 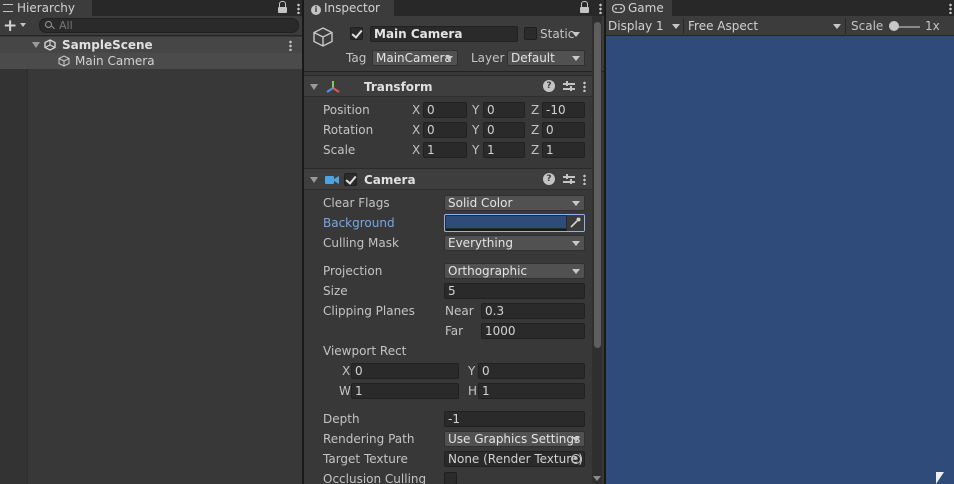 What do you see at coordinates (514, 291) in the screenshot?
I see `size-field: 5` at bounding box center [514, 291].